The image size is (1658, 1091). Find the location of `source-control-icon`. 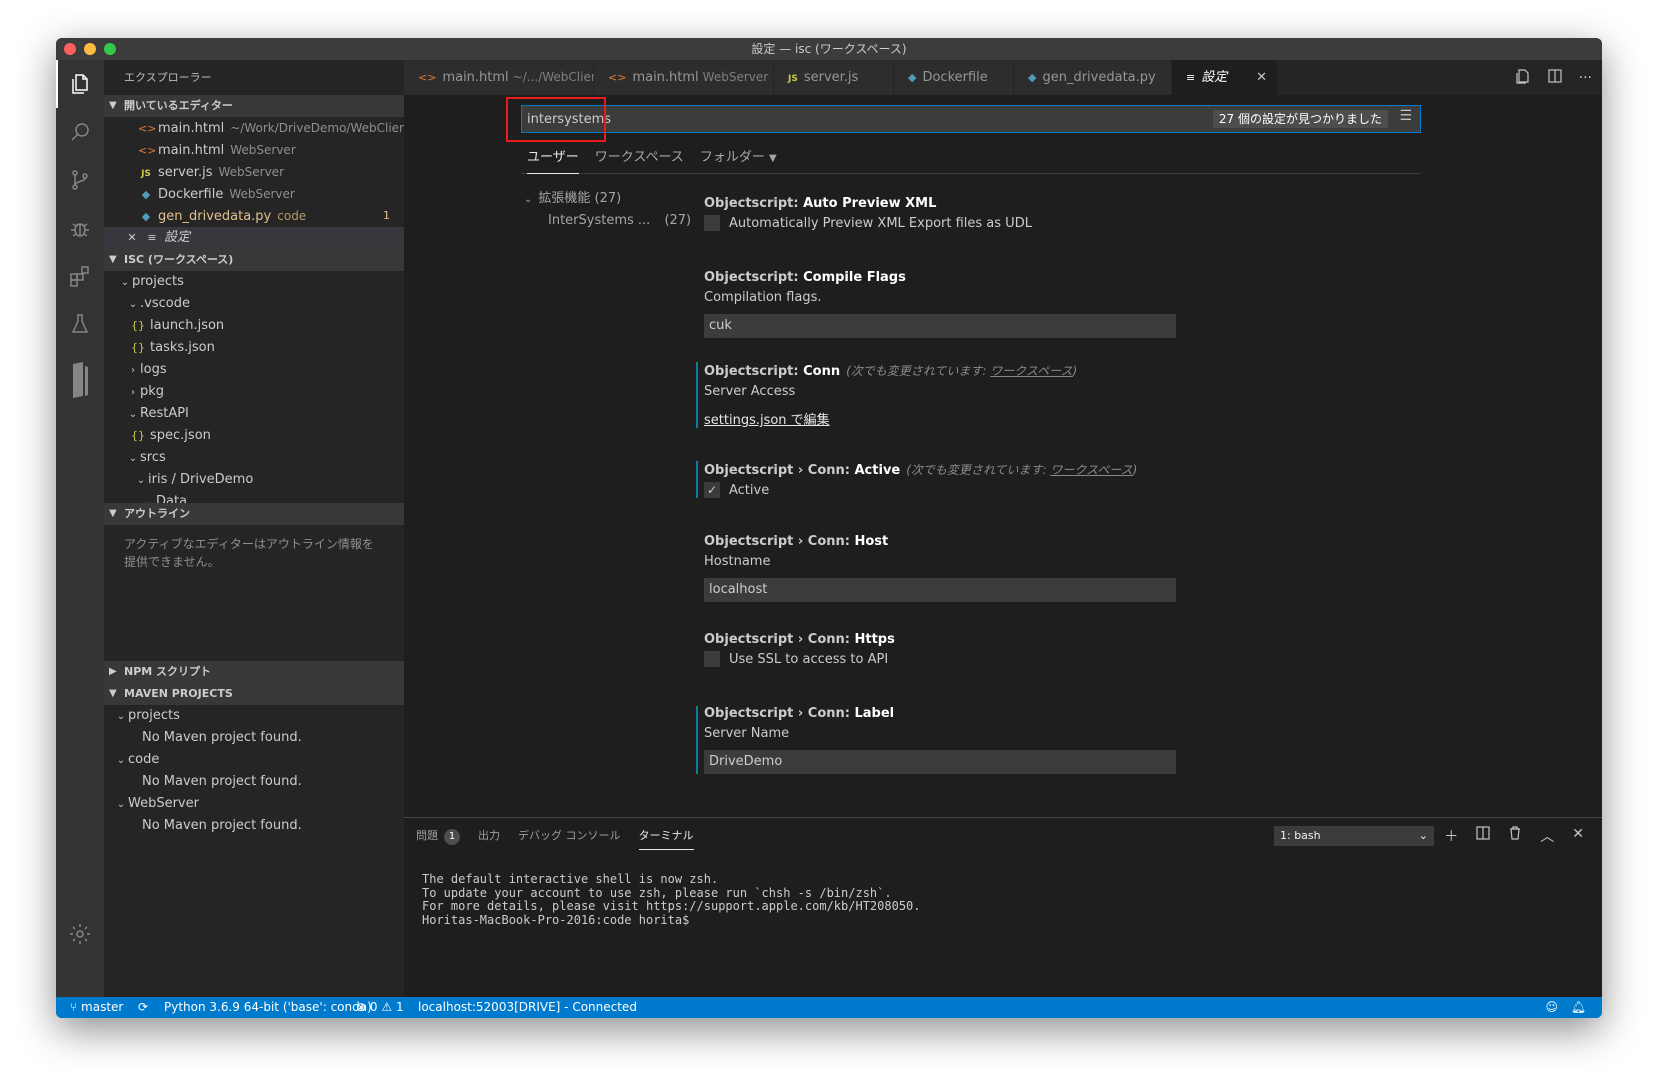

source-control-icon is located at coordinates (80, 180).